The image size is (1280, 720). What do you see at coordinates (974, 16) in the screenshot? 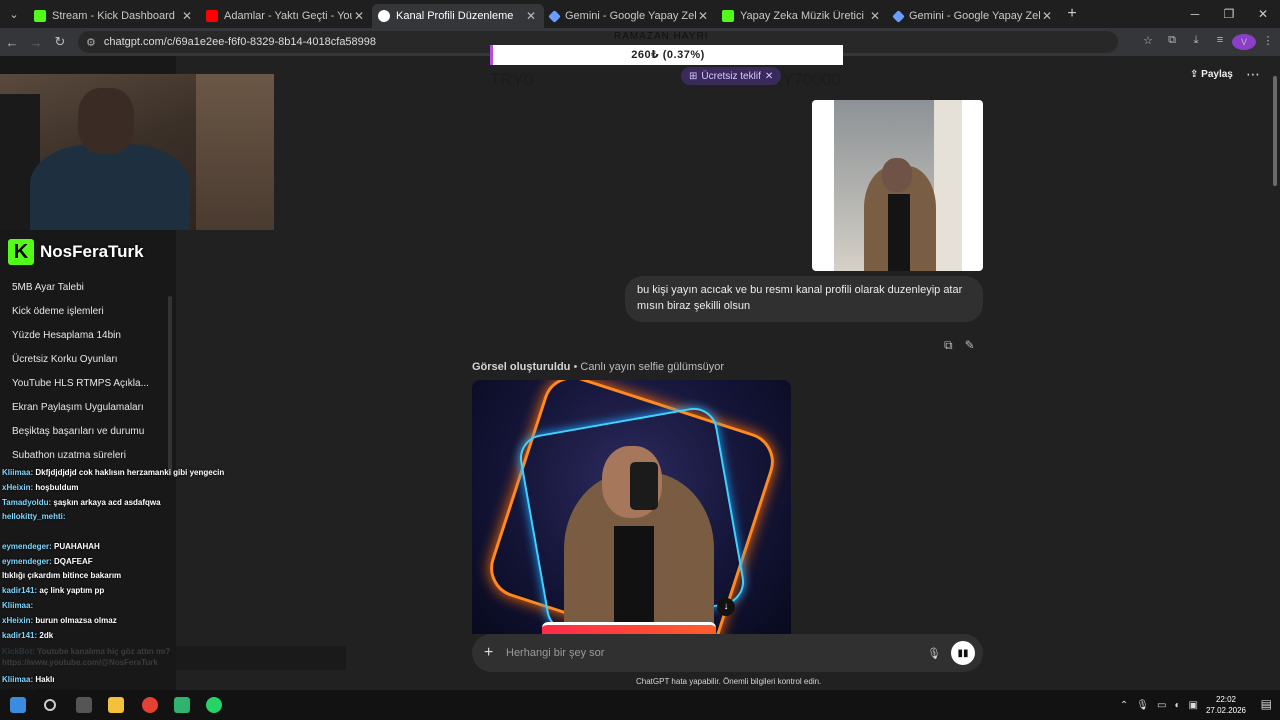
I see `tab-gemini-2: Gemini - Google Yapay Zeka'ya ✕` at bounding box center [974, 16].